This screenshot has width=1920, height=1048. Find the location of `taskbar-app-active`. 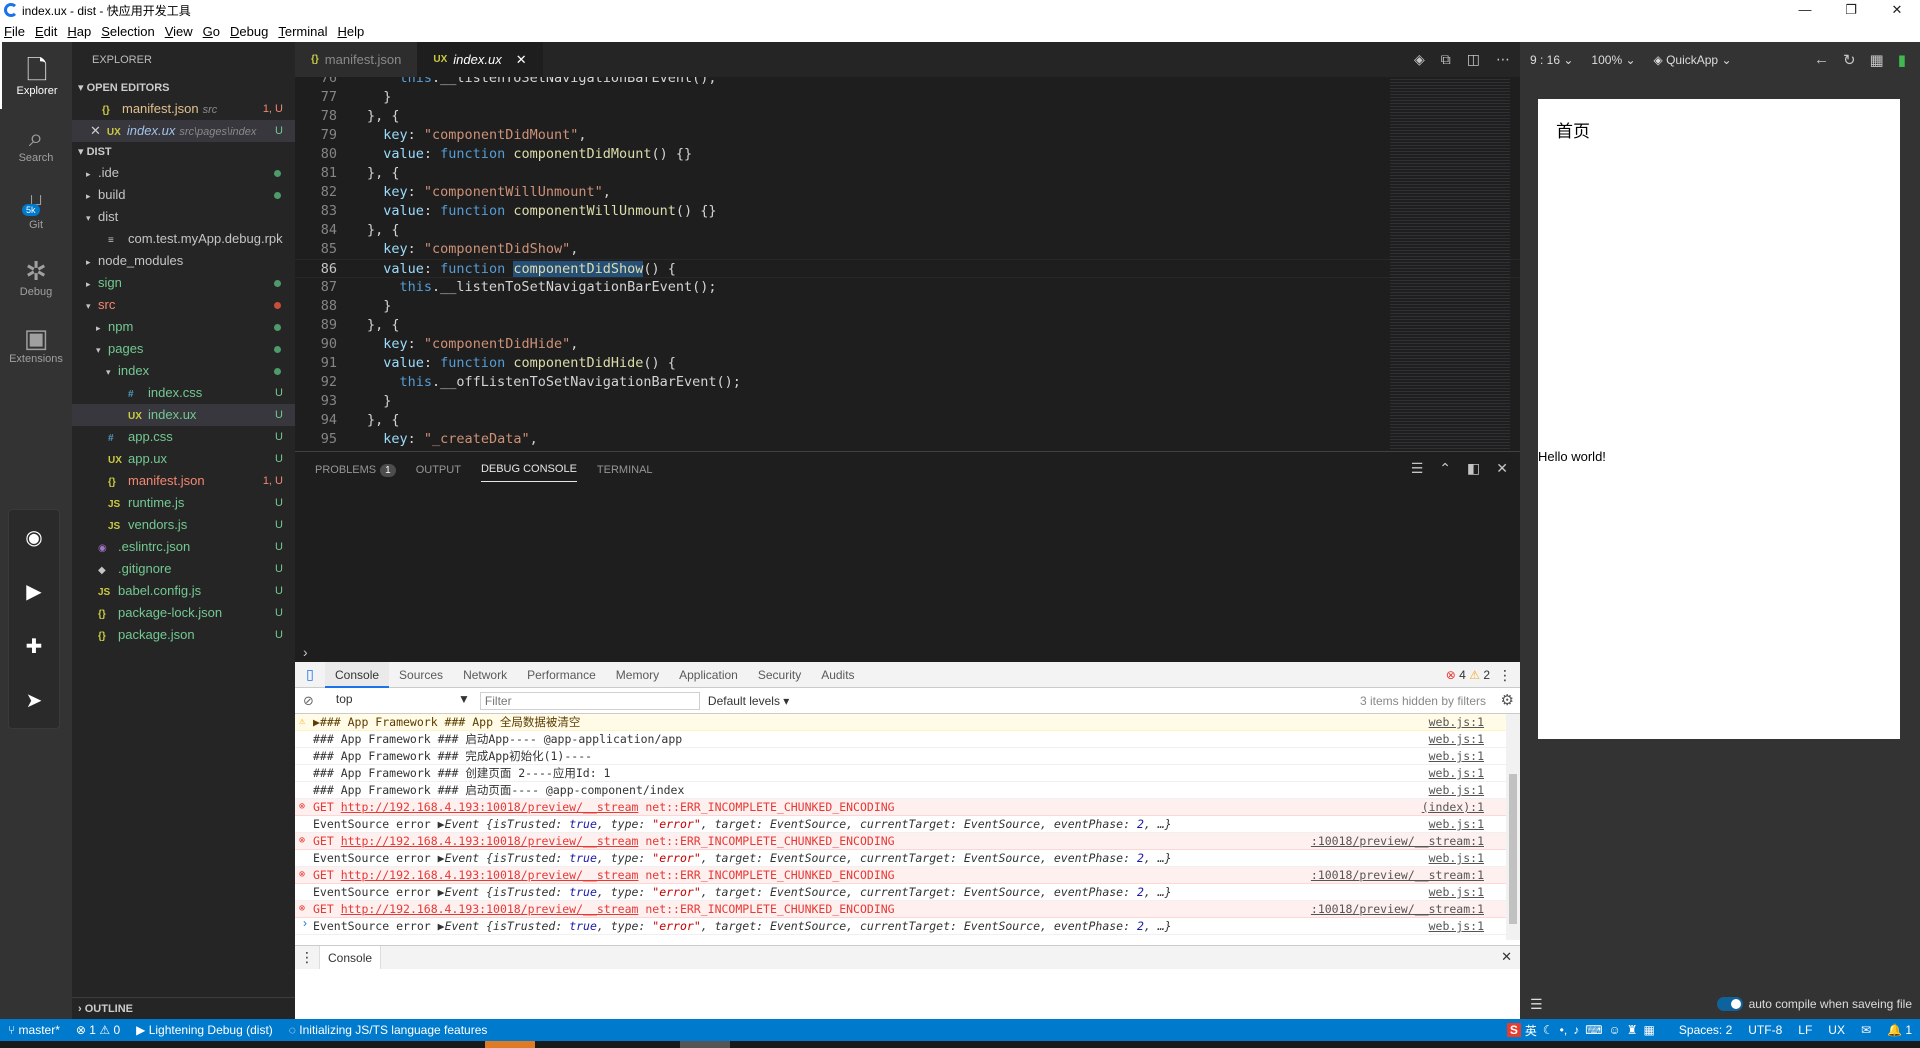

taskbar-app-active is located at coordinates (510, 1044).